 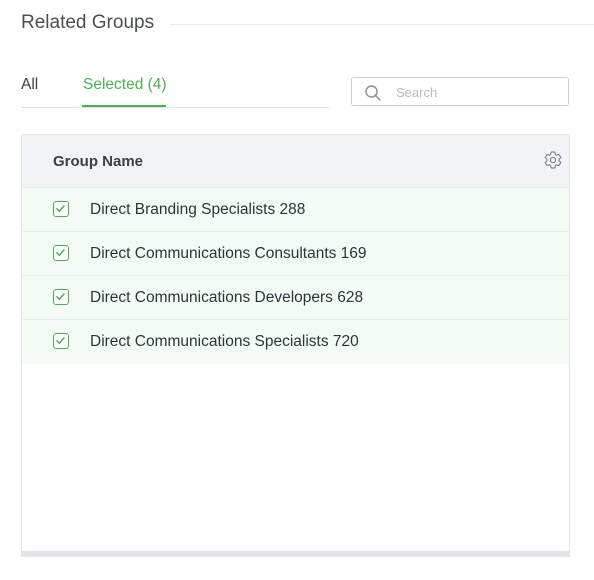 I want to click on group-name: Direct Communications Consultants 169, so click(x=228, y=253).